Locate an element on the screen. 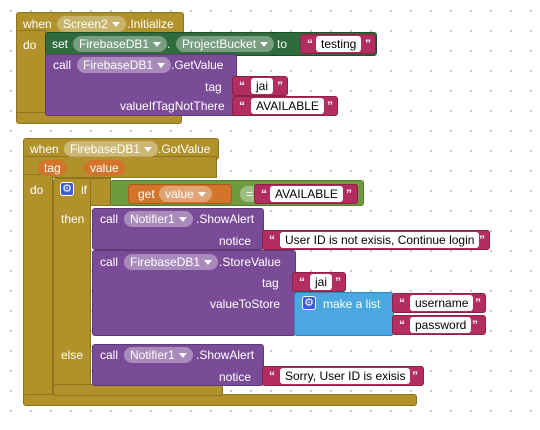  text-field-notice: User ID is not exisis, Continue login is located at coordinates (380, 240).